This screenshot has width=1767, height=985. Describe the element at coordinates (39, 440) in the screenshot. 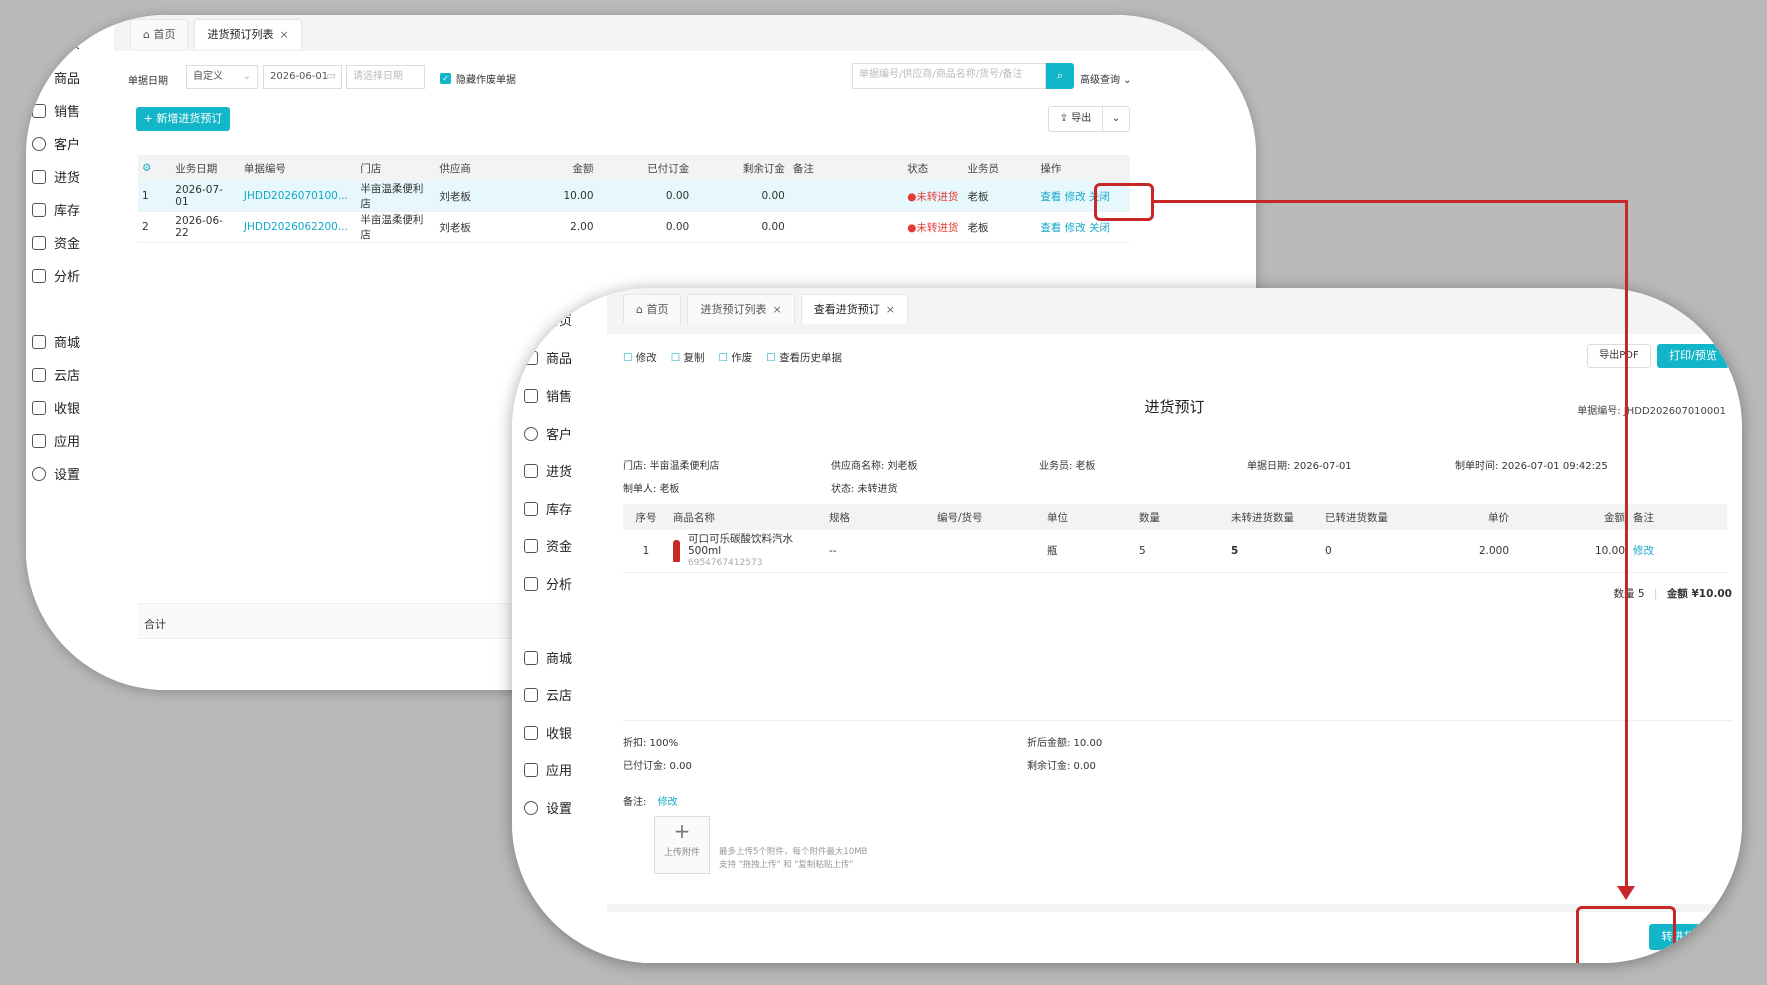

I see `apps-icon` at that location.